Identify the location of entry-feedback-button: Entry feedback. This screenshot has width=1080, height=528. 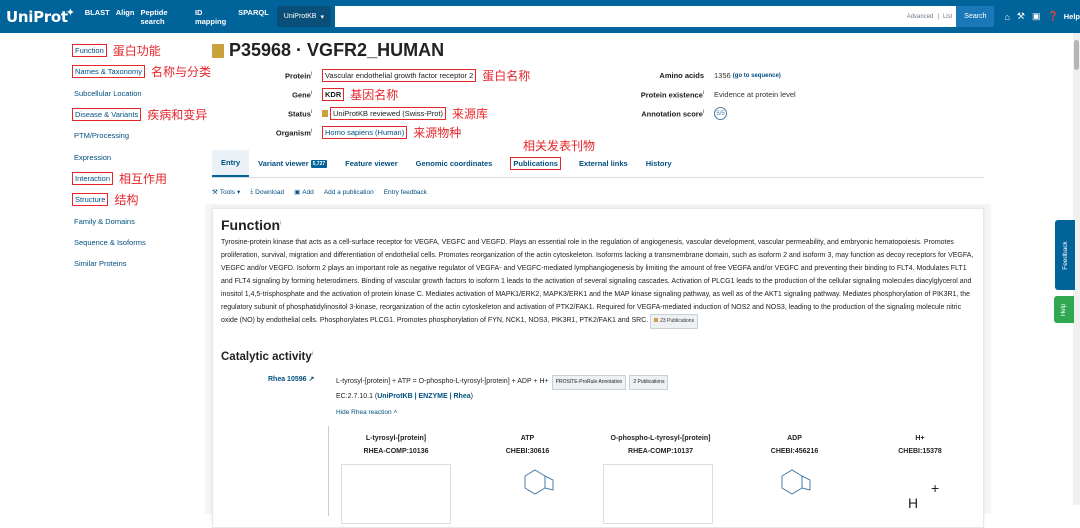
(405, 192).